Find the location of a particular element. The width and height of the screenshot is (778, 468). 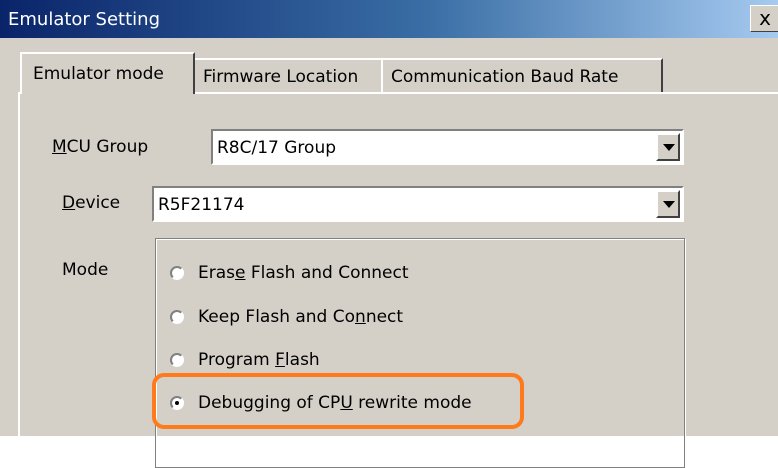

window-title: Emulator Setting is located at coordinates (84, 19).